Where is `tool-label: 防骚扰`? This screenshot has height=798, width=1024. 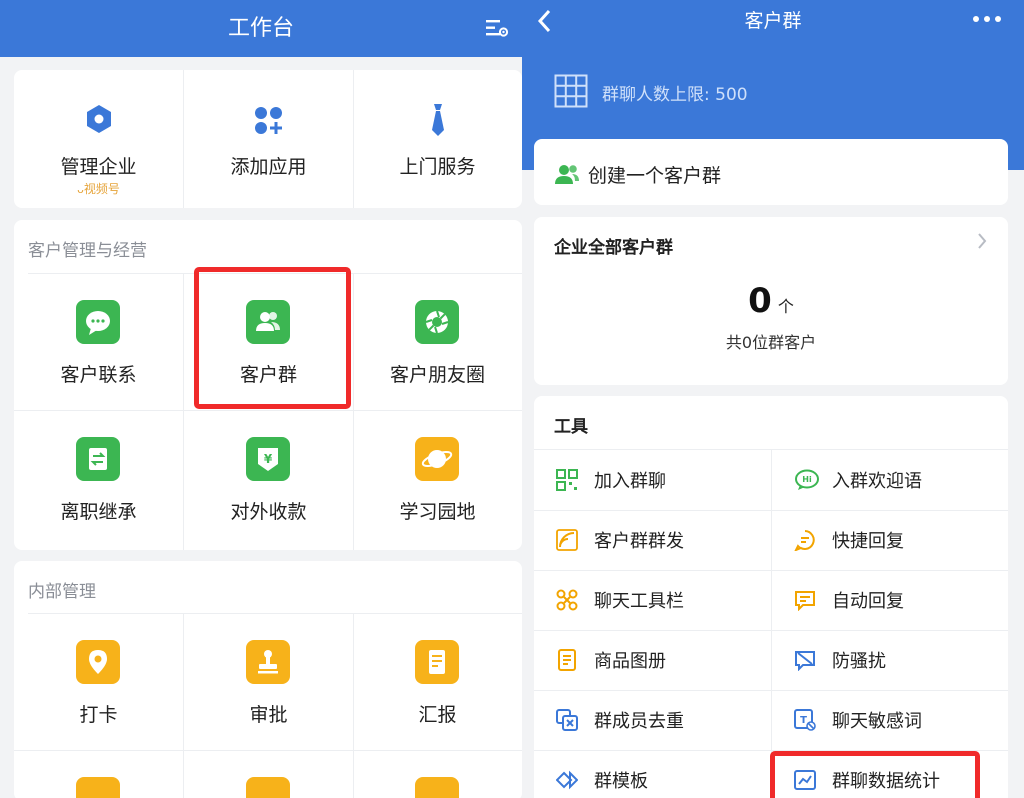
tool-label: 防骚扰 is located at coordinates (859, 661).